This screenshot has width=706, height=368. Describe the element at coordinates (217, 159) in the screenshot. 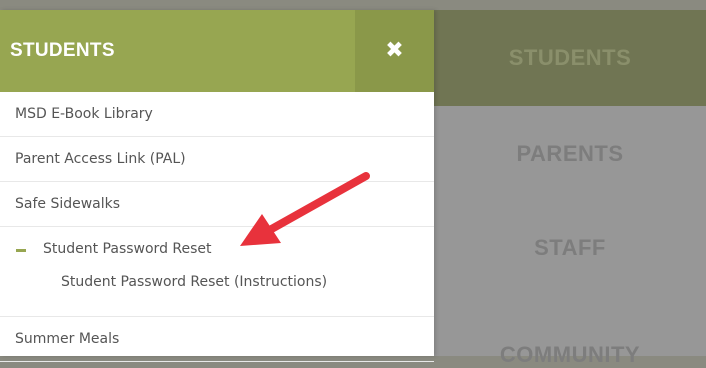

I see `menu-item-parent-access-link: Parent Access Link (PAL)` at that location.